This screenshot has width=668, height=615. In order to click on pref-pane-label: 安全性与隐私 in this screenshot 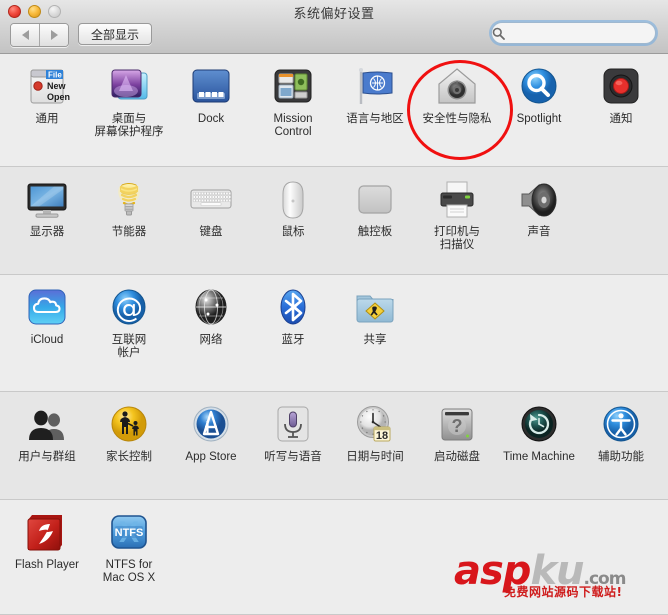, I will do `click(457, 119)`.